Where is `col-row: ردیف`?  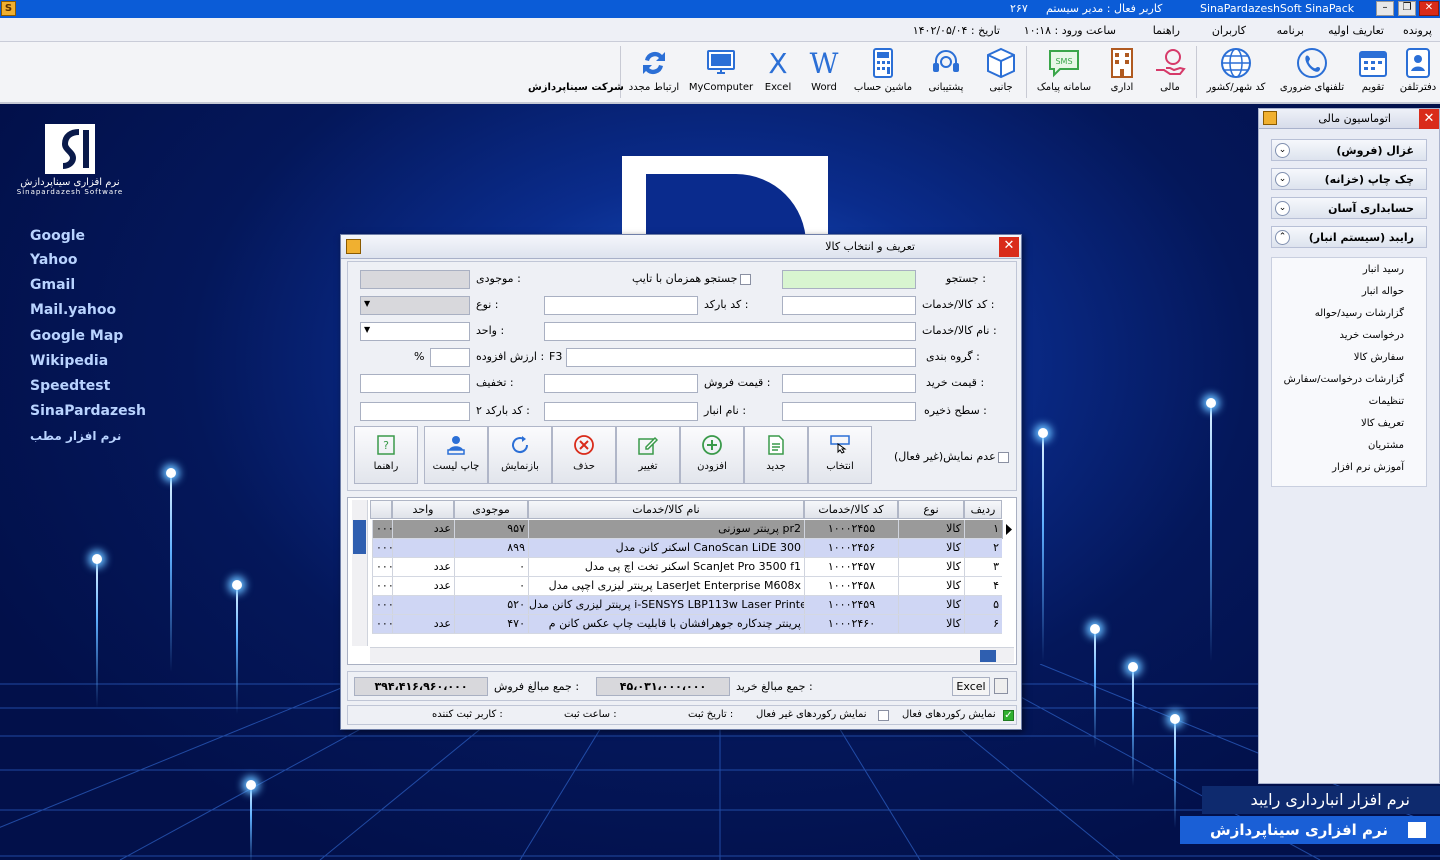 col-row: ردیف is located at coordinates (983, 509).